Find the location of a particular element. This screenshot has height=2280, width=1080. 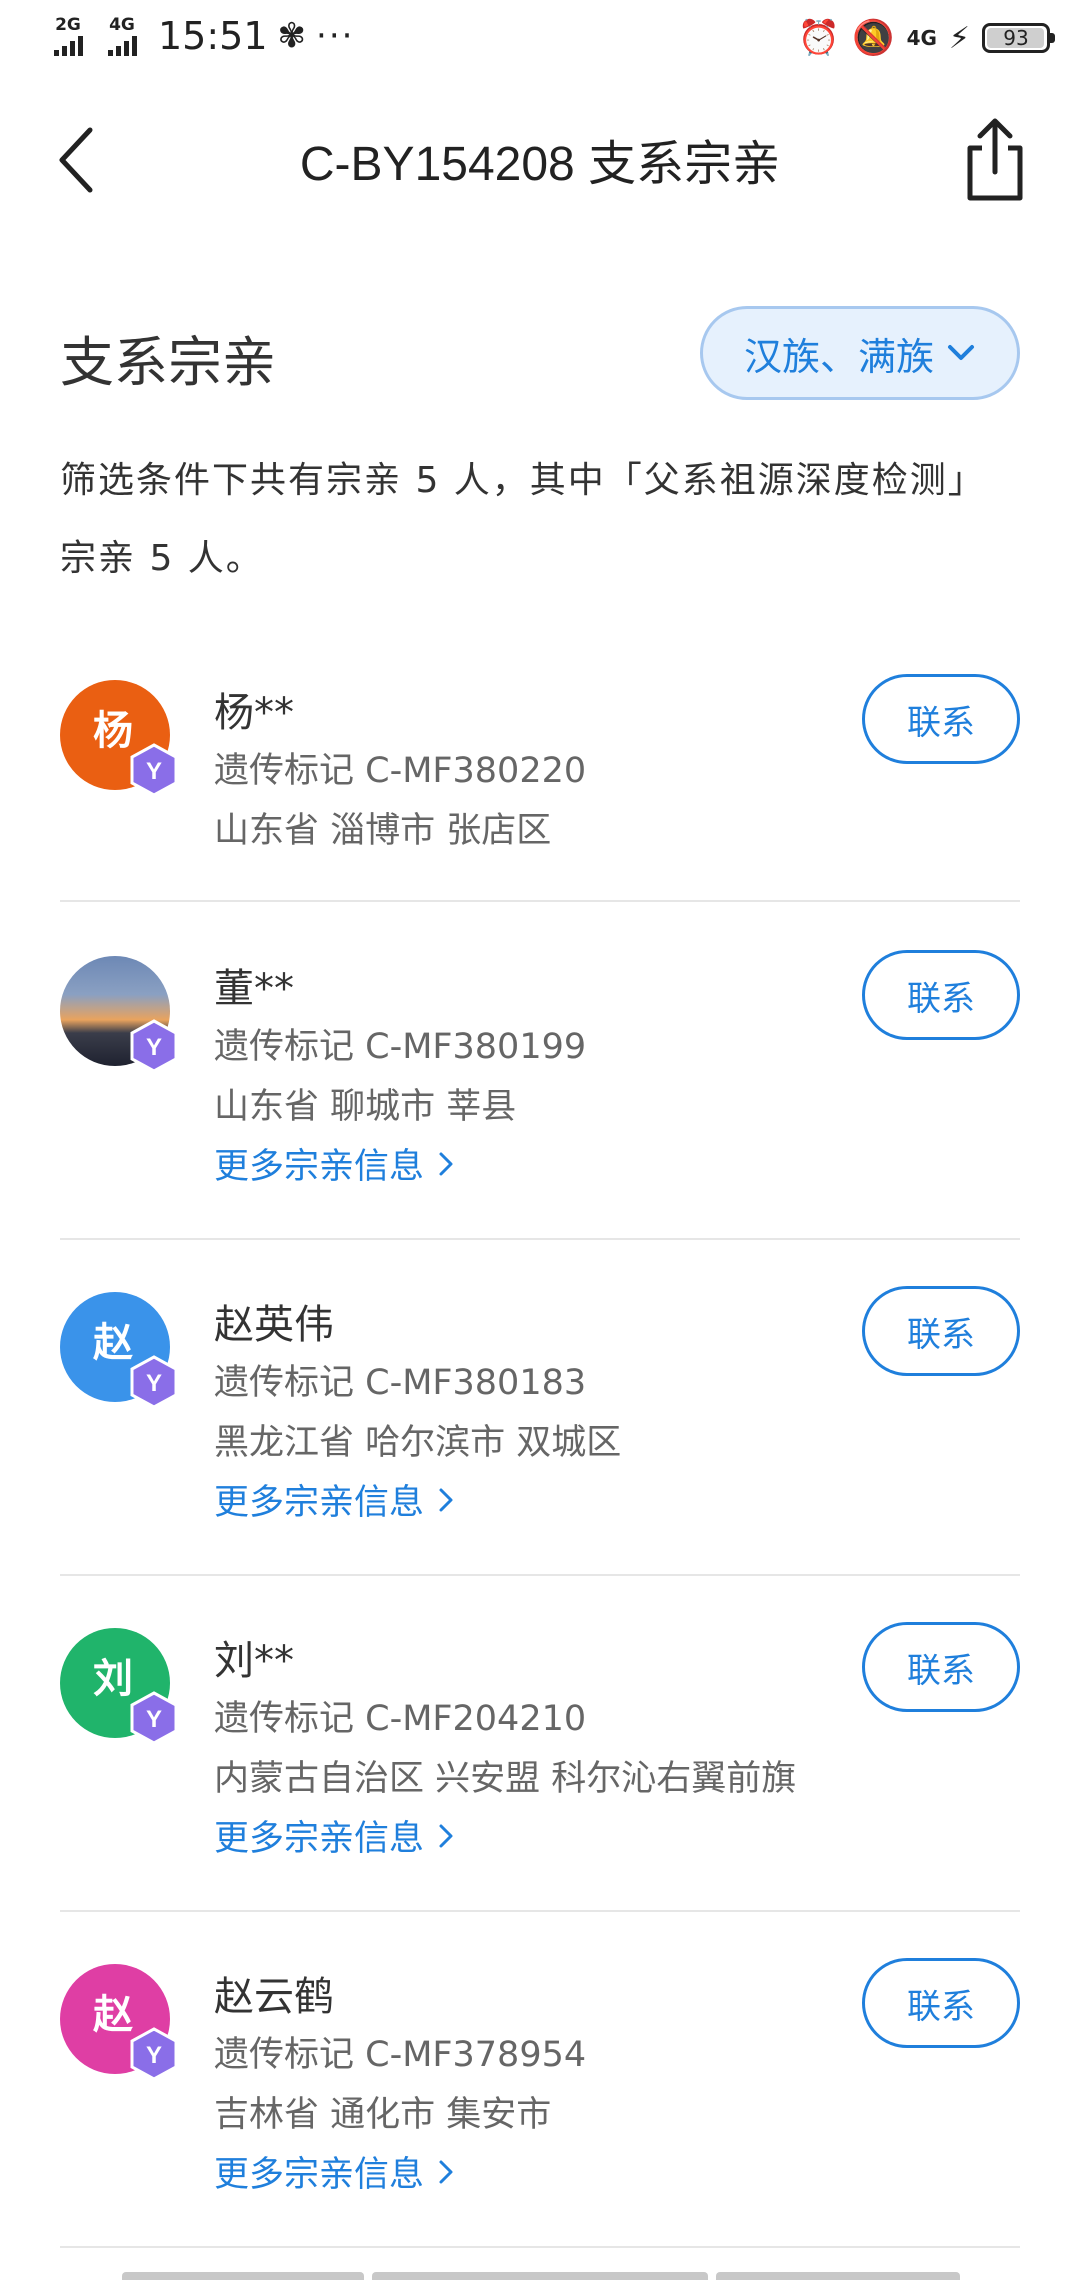

share-icon is located at coordinates (995, 159).